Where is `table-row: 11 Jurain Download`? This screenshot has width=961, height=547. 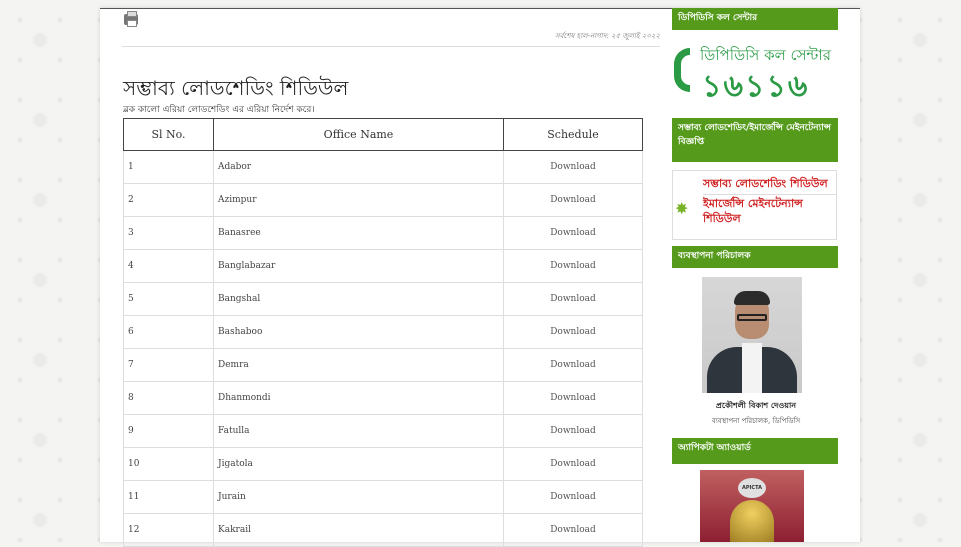
table-row: 11 Jurain Download is located at coordinates (383, 497).